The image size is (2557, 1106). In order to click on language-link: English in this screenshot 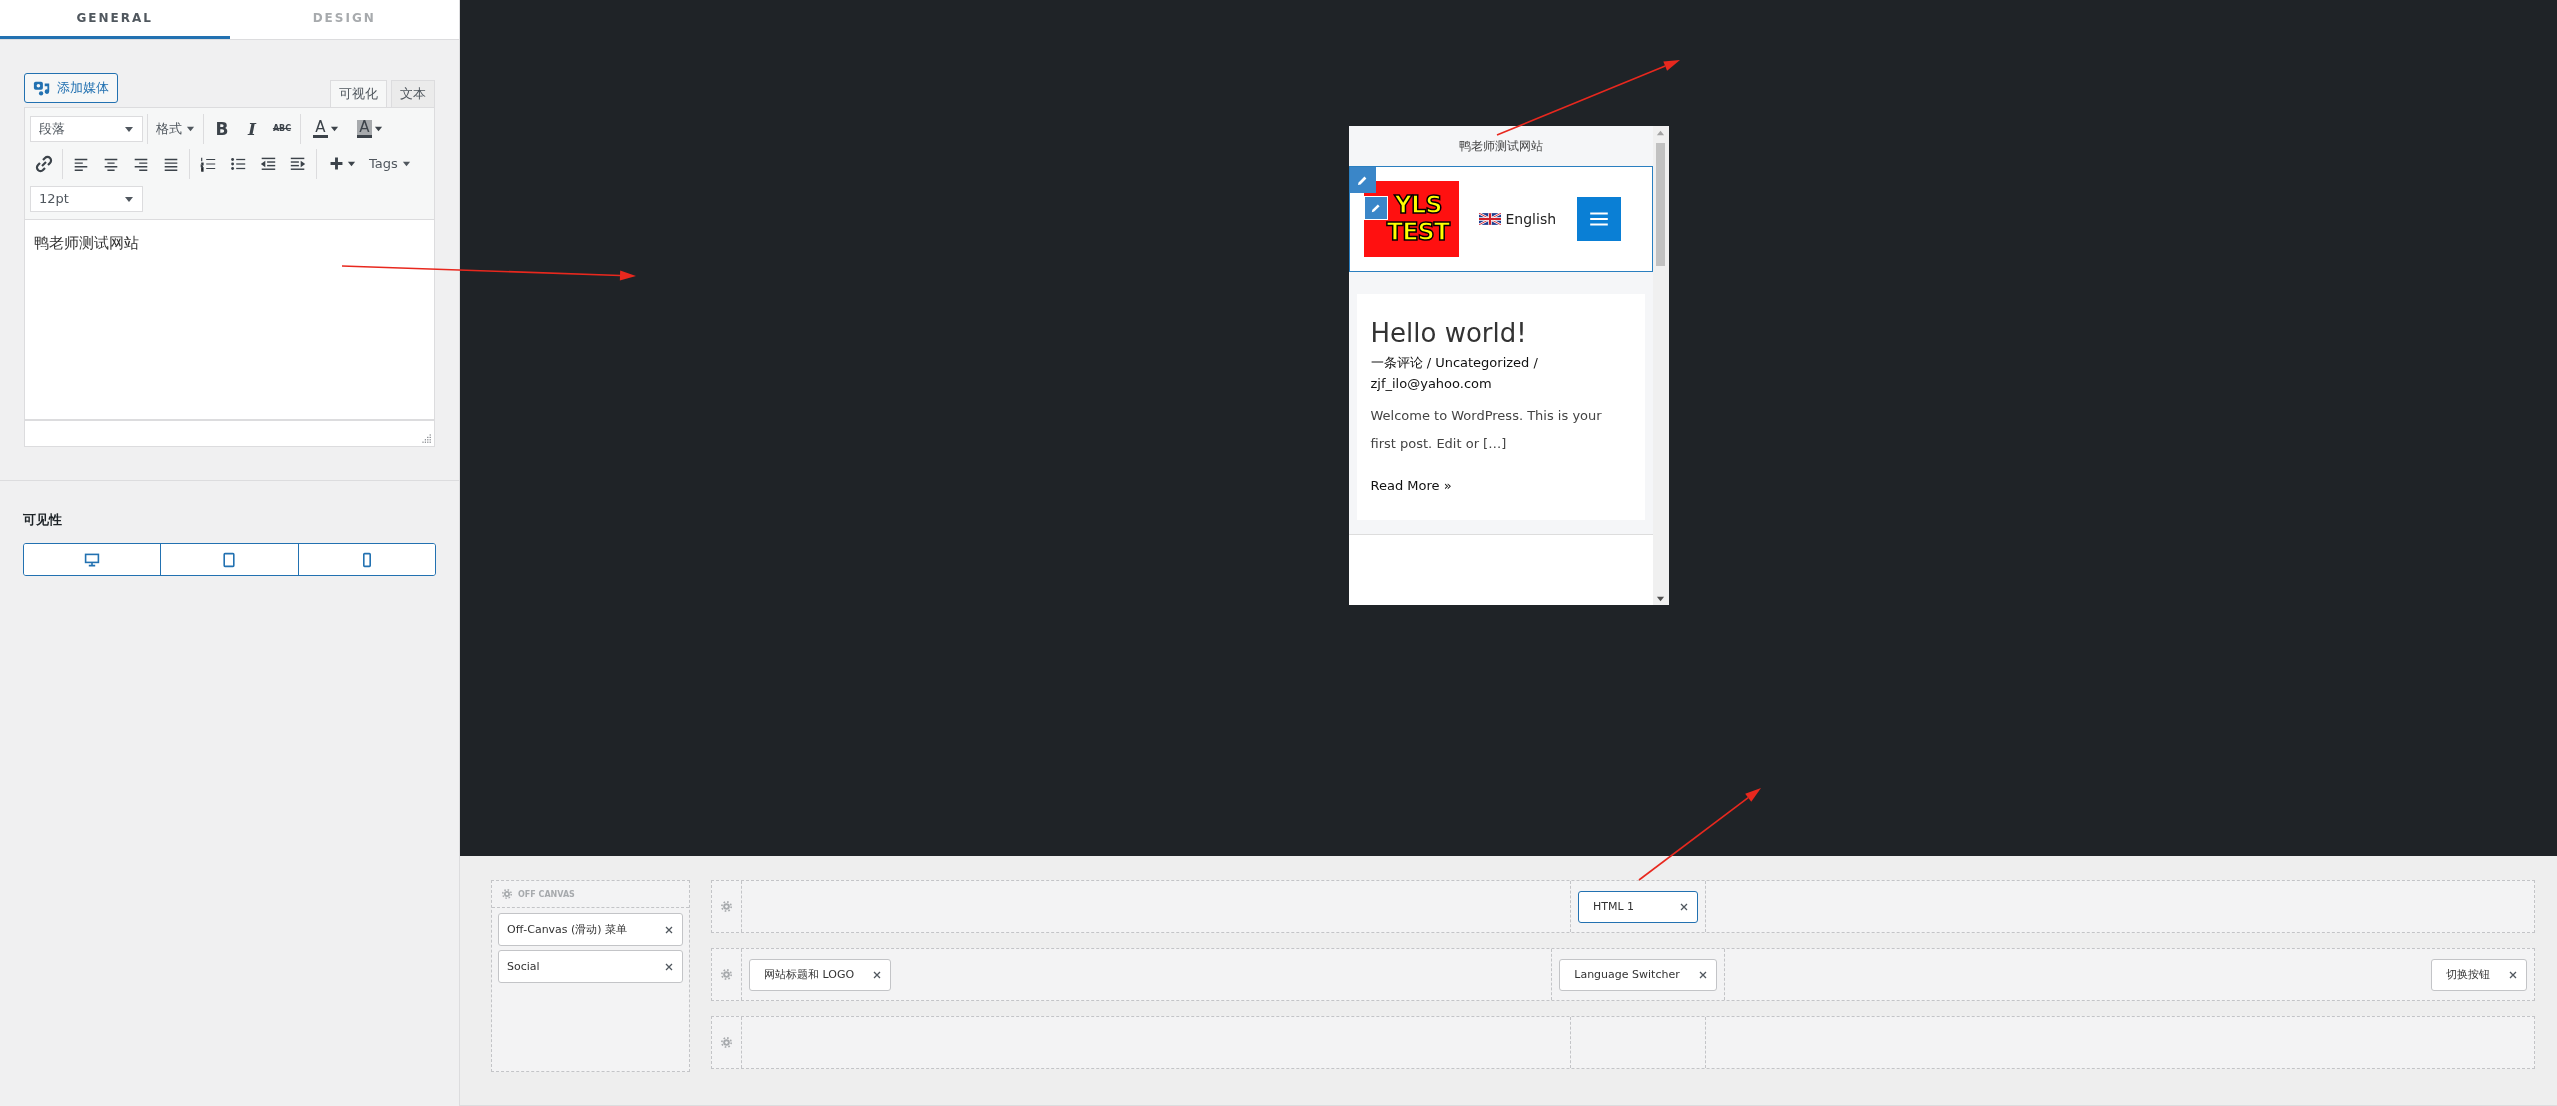, I will do `click(1517, 219)`.